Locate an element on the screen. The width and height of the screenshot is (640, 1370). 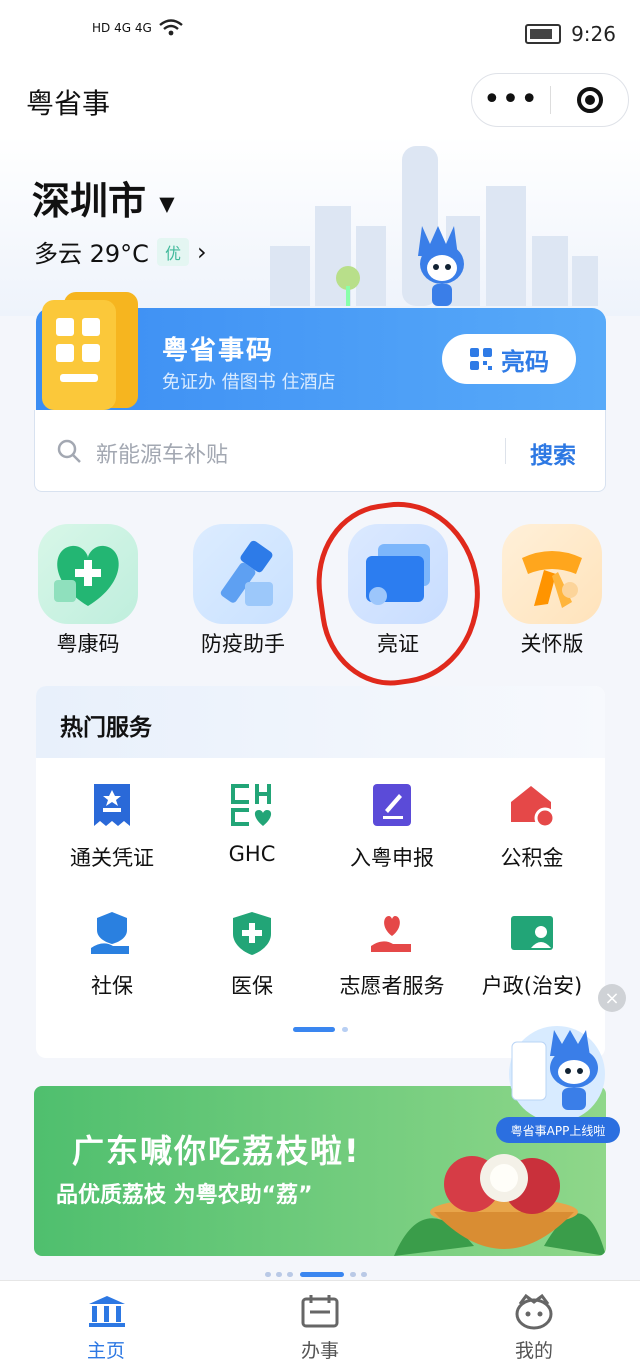
air-quality-badge: 优 is located at coordinates (172, 251).